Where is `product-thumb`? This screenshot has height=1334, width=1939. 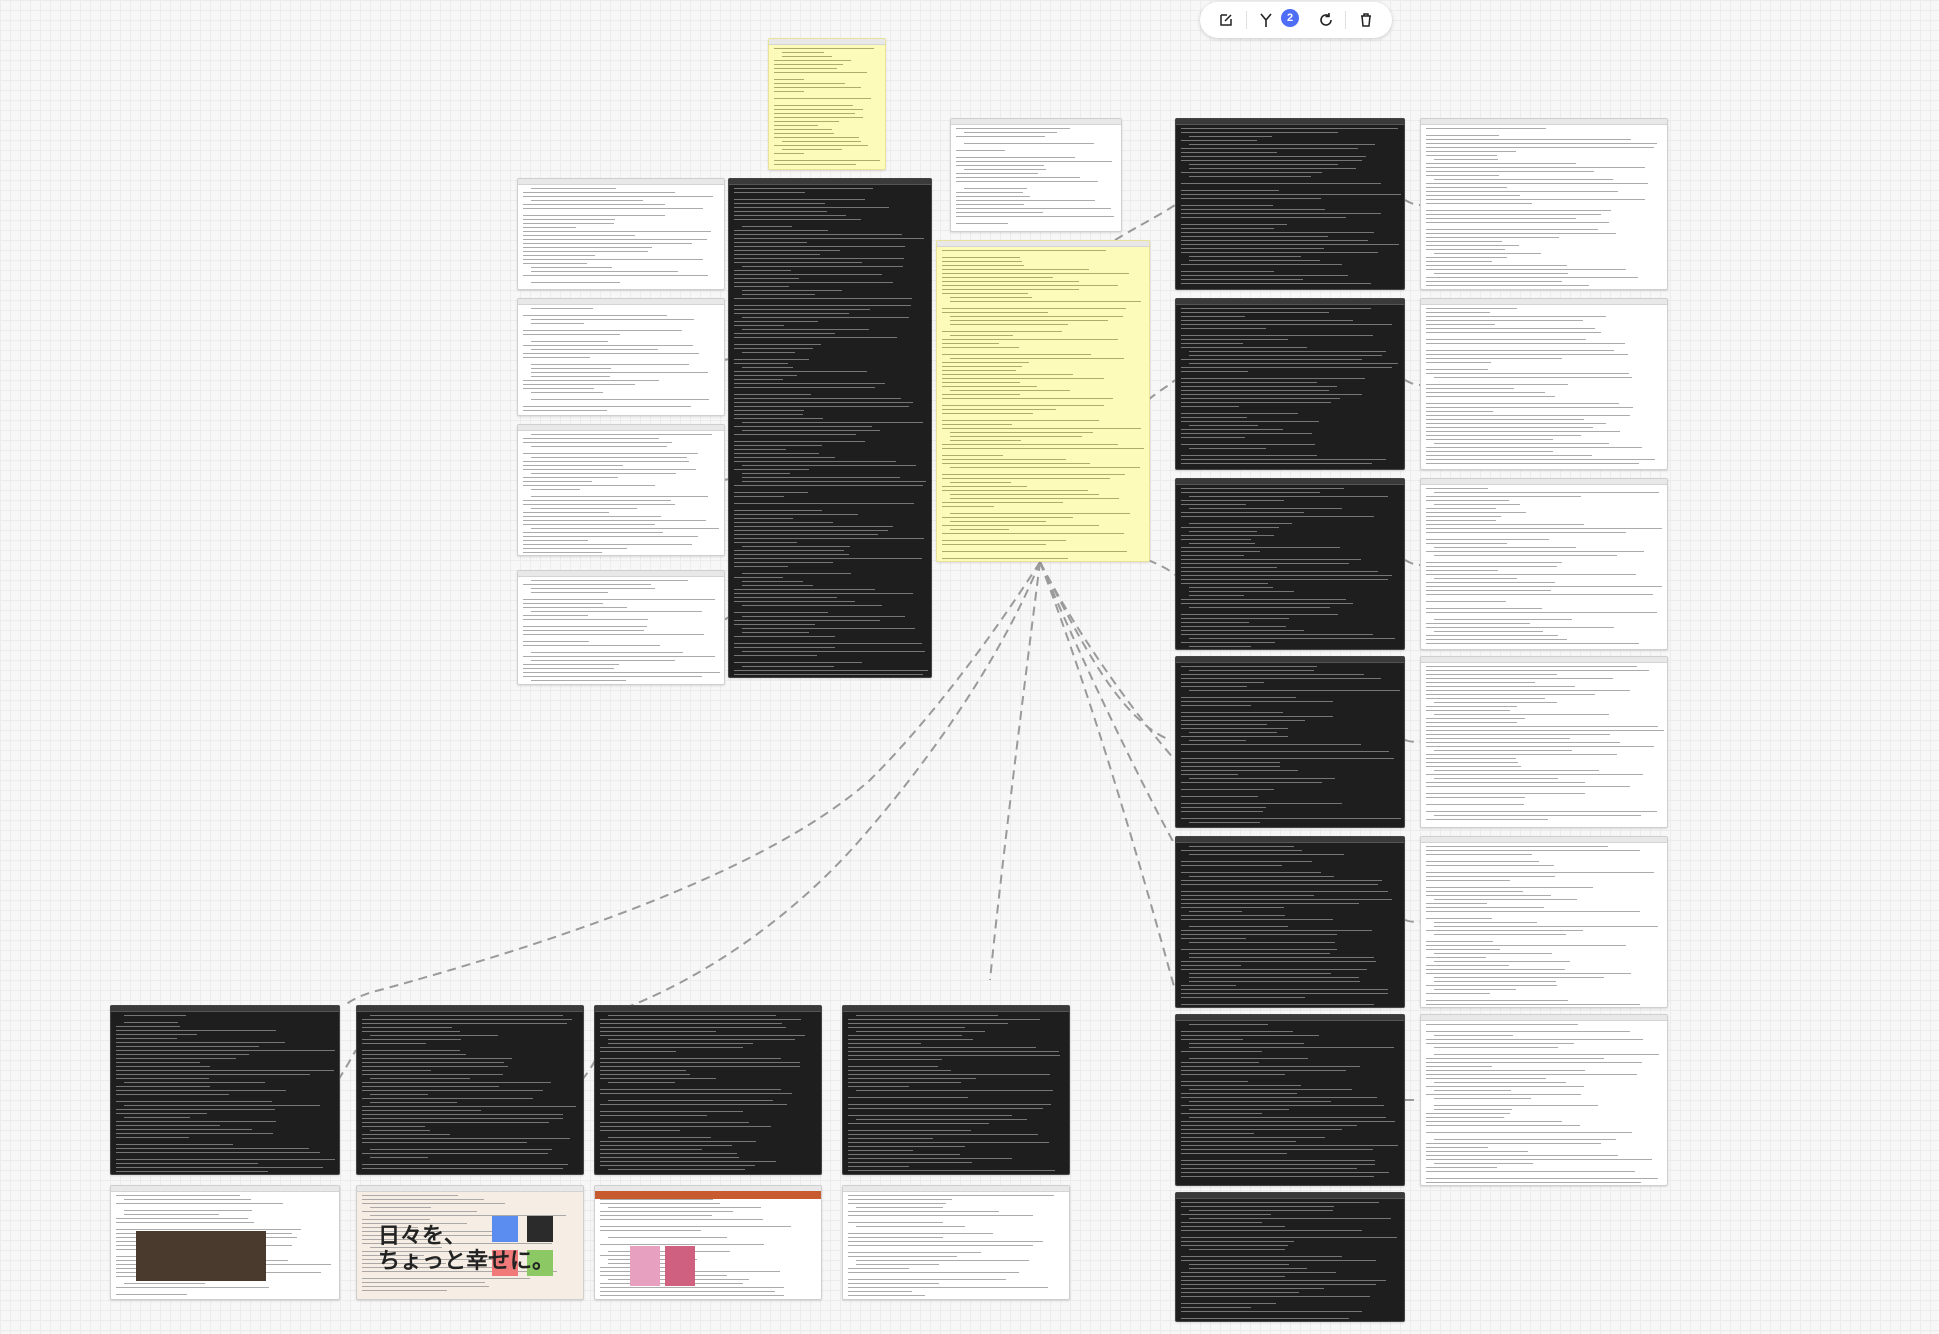 product-thumb is located at coordinates (645, 1266).